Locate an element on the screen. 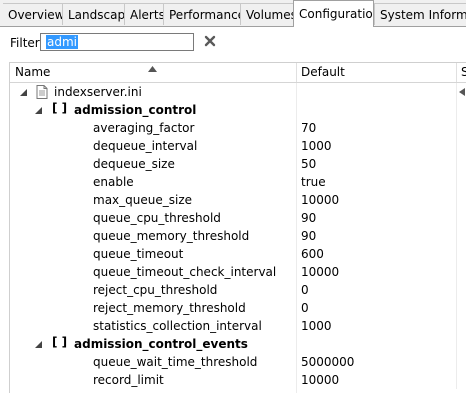  tree-row-parameter: averaging_factor 70 is located at coordinates (238, 128).